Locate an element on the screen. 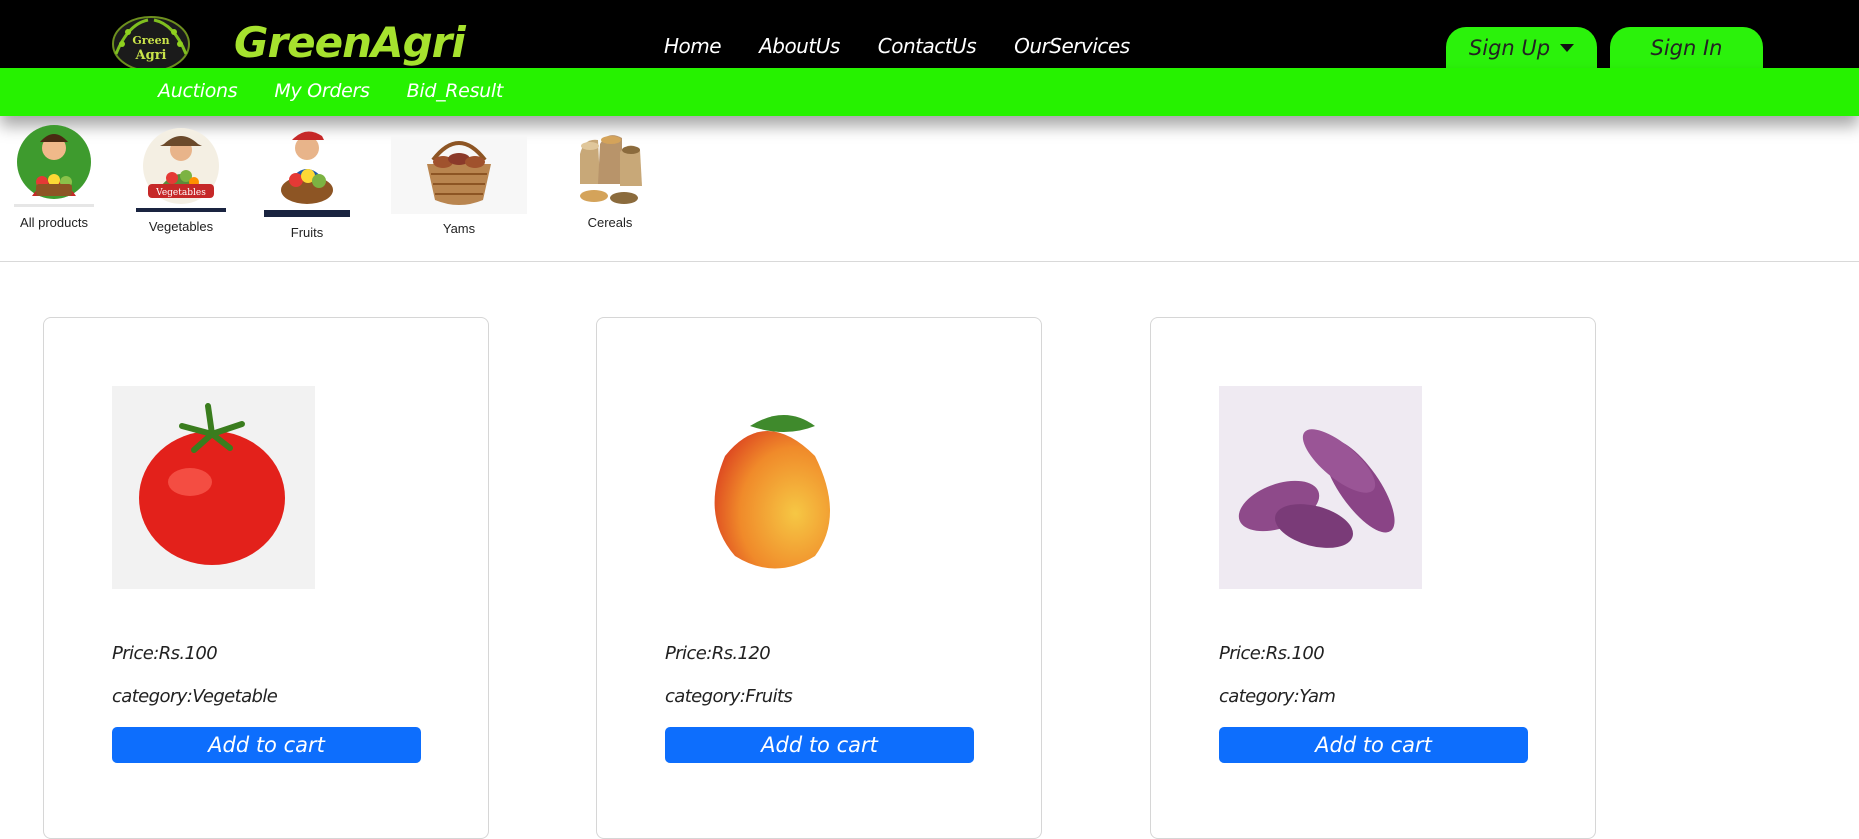  subnav-my-orders: My Orders is located at coordinates (322, 91).